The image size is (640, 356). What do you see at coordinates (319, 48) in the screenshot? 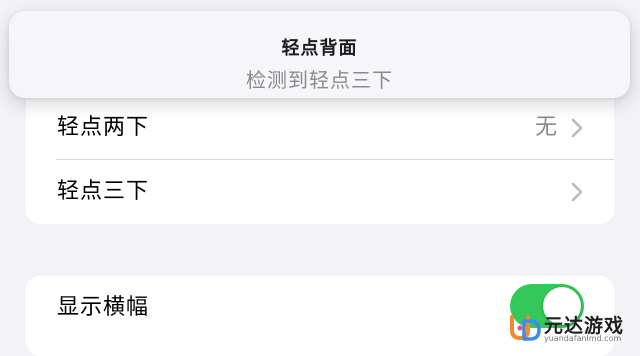
I see `hud-title: 轻点背面` at bounding box center [319, 48].